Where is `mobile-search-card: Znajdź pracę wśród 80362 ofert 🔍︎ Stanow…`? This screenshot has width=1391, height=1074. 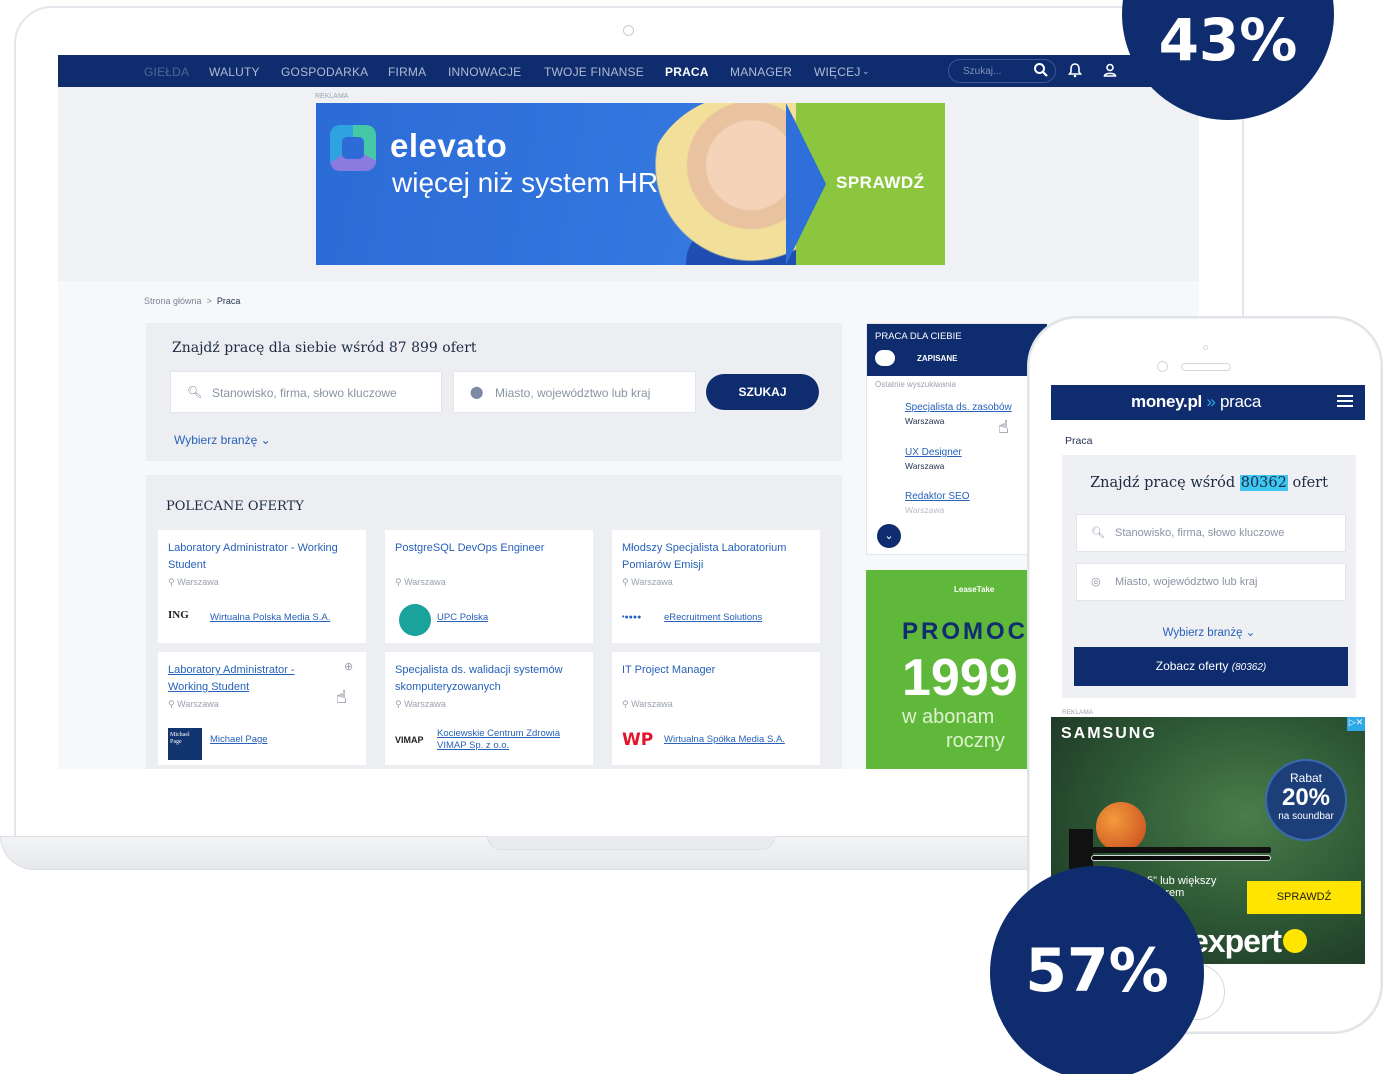 mobile-search-card: Znajdź pracę wśród 80362 ofert 🔍︎ Stanow… is located at coordinates (1209, 576).